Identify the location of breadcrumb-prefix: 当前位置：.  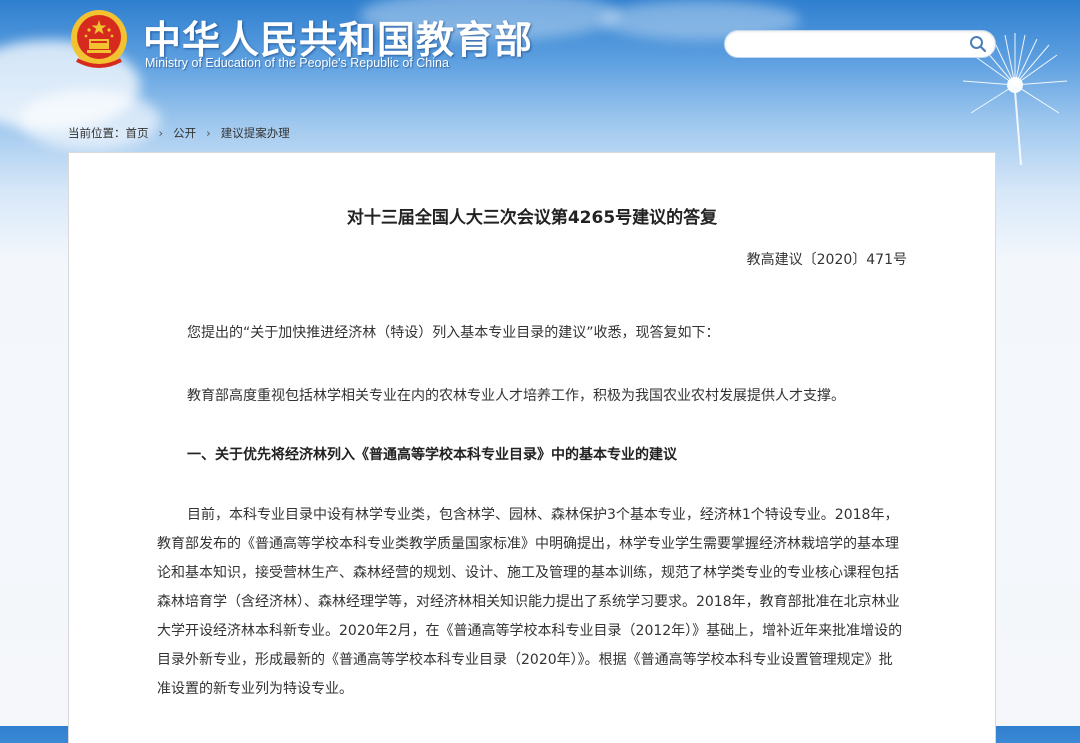
(97, 133).